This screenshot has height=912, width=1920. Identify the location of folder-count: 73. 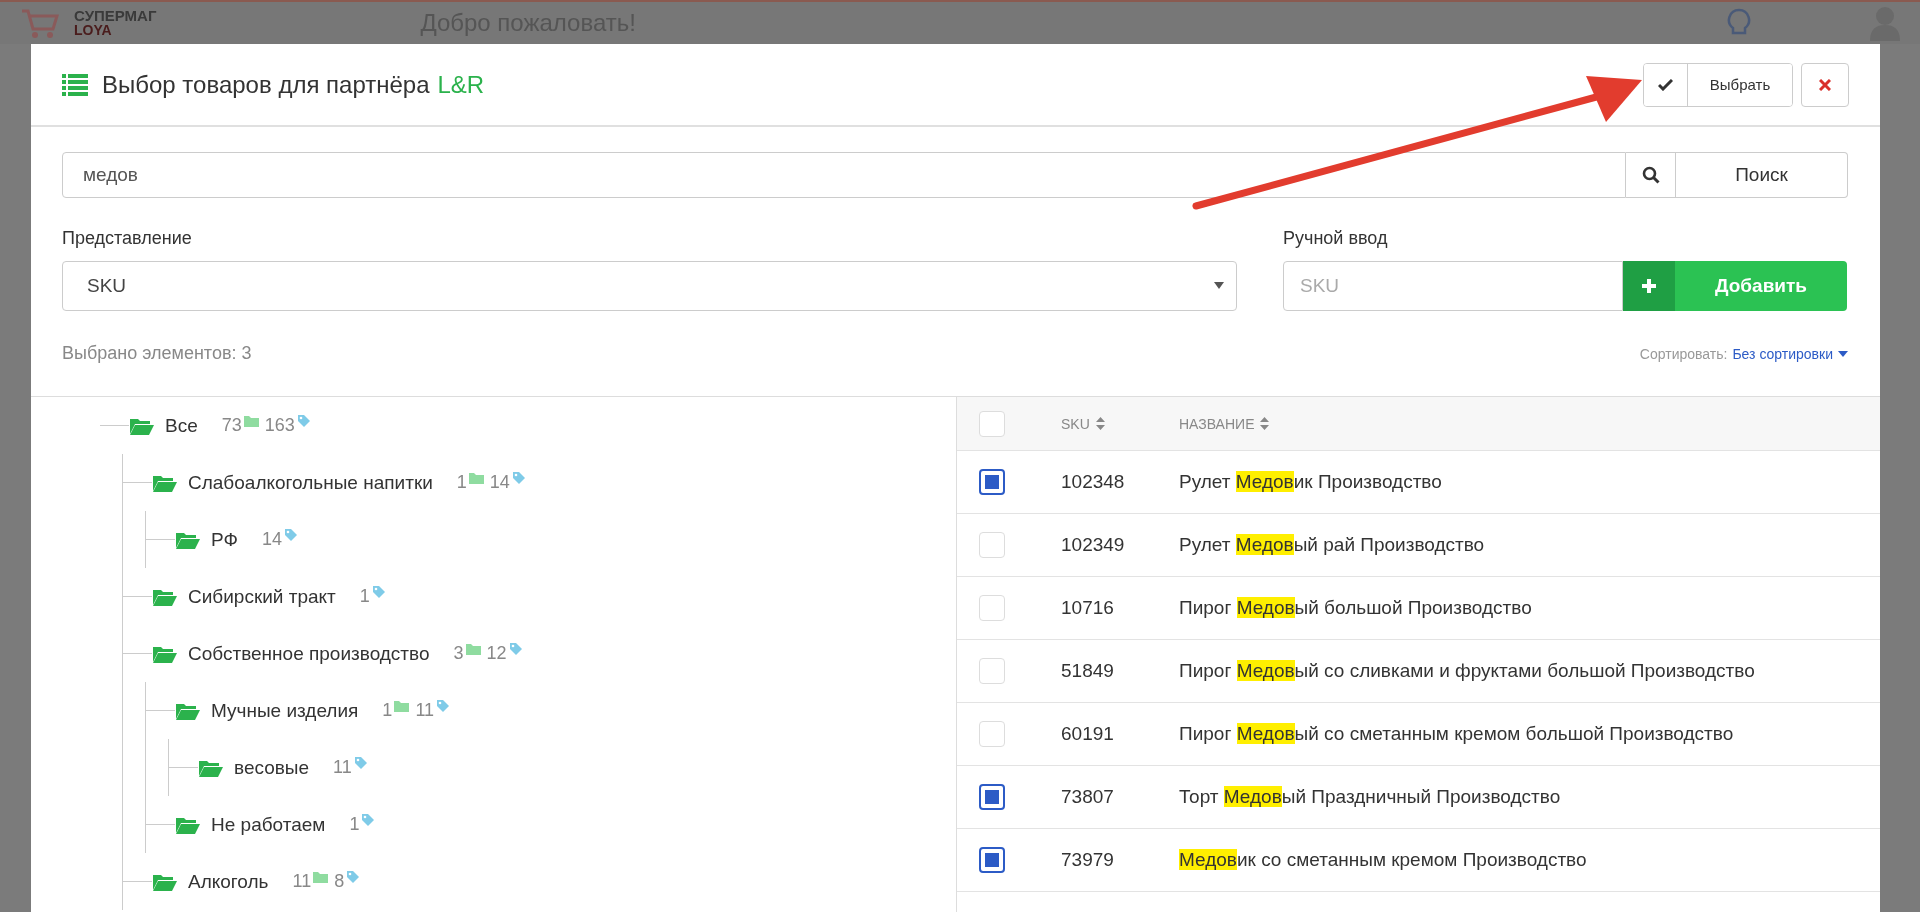
(231, 425).